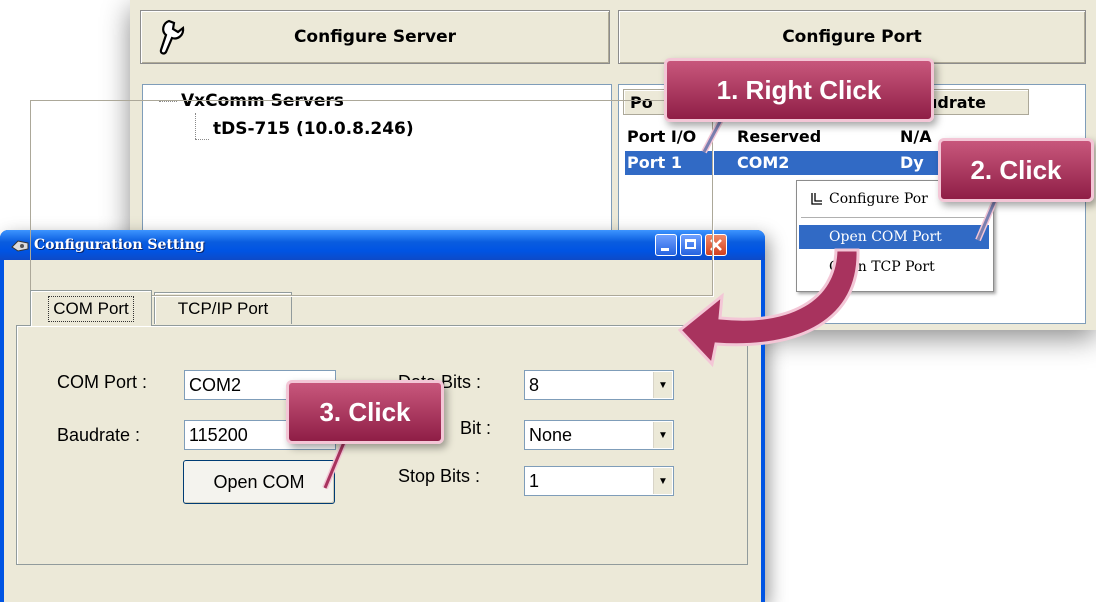 This screenshot has height=602, width=1096. I want to click on callout-step-2-label: 2. Click, so click(1016, 169).